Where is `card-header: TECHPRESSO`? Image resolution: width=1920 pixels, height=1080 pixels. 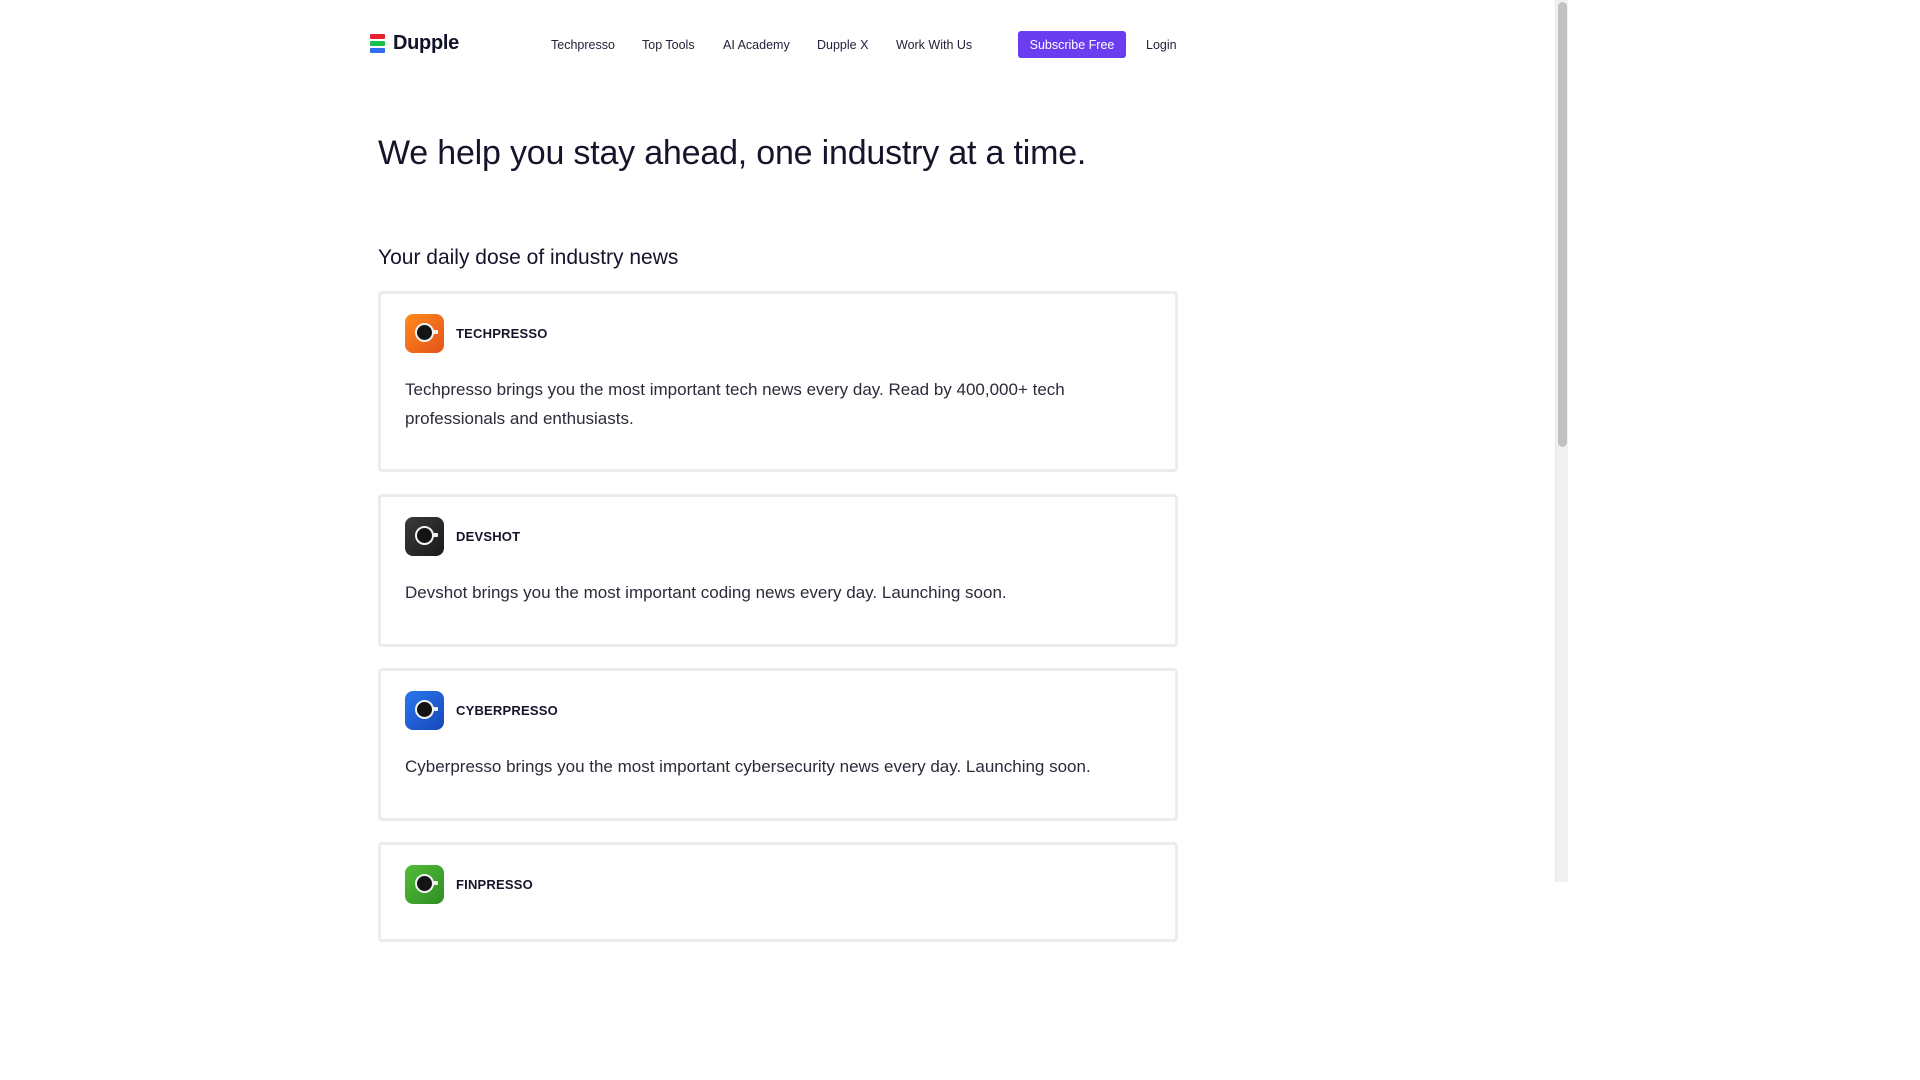
card-header: TECHPRESSO is located at coordinates (476, 333).